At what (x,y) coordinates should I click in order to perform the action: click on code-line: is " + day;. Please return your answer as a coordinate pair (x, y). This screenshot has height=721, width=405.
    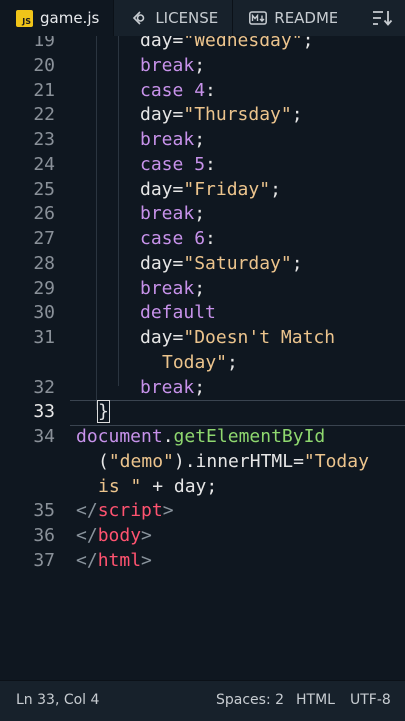
    Looking at the image, I should click on (202, 487).